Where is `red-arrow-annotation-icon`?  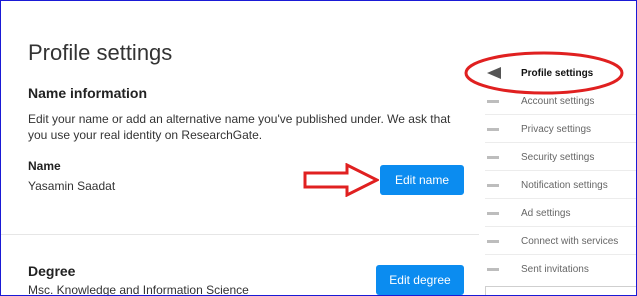 red-arrow-annotation-icon is located at coordinates (341, 180).